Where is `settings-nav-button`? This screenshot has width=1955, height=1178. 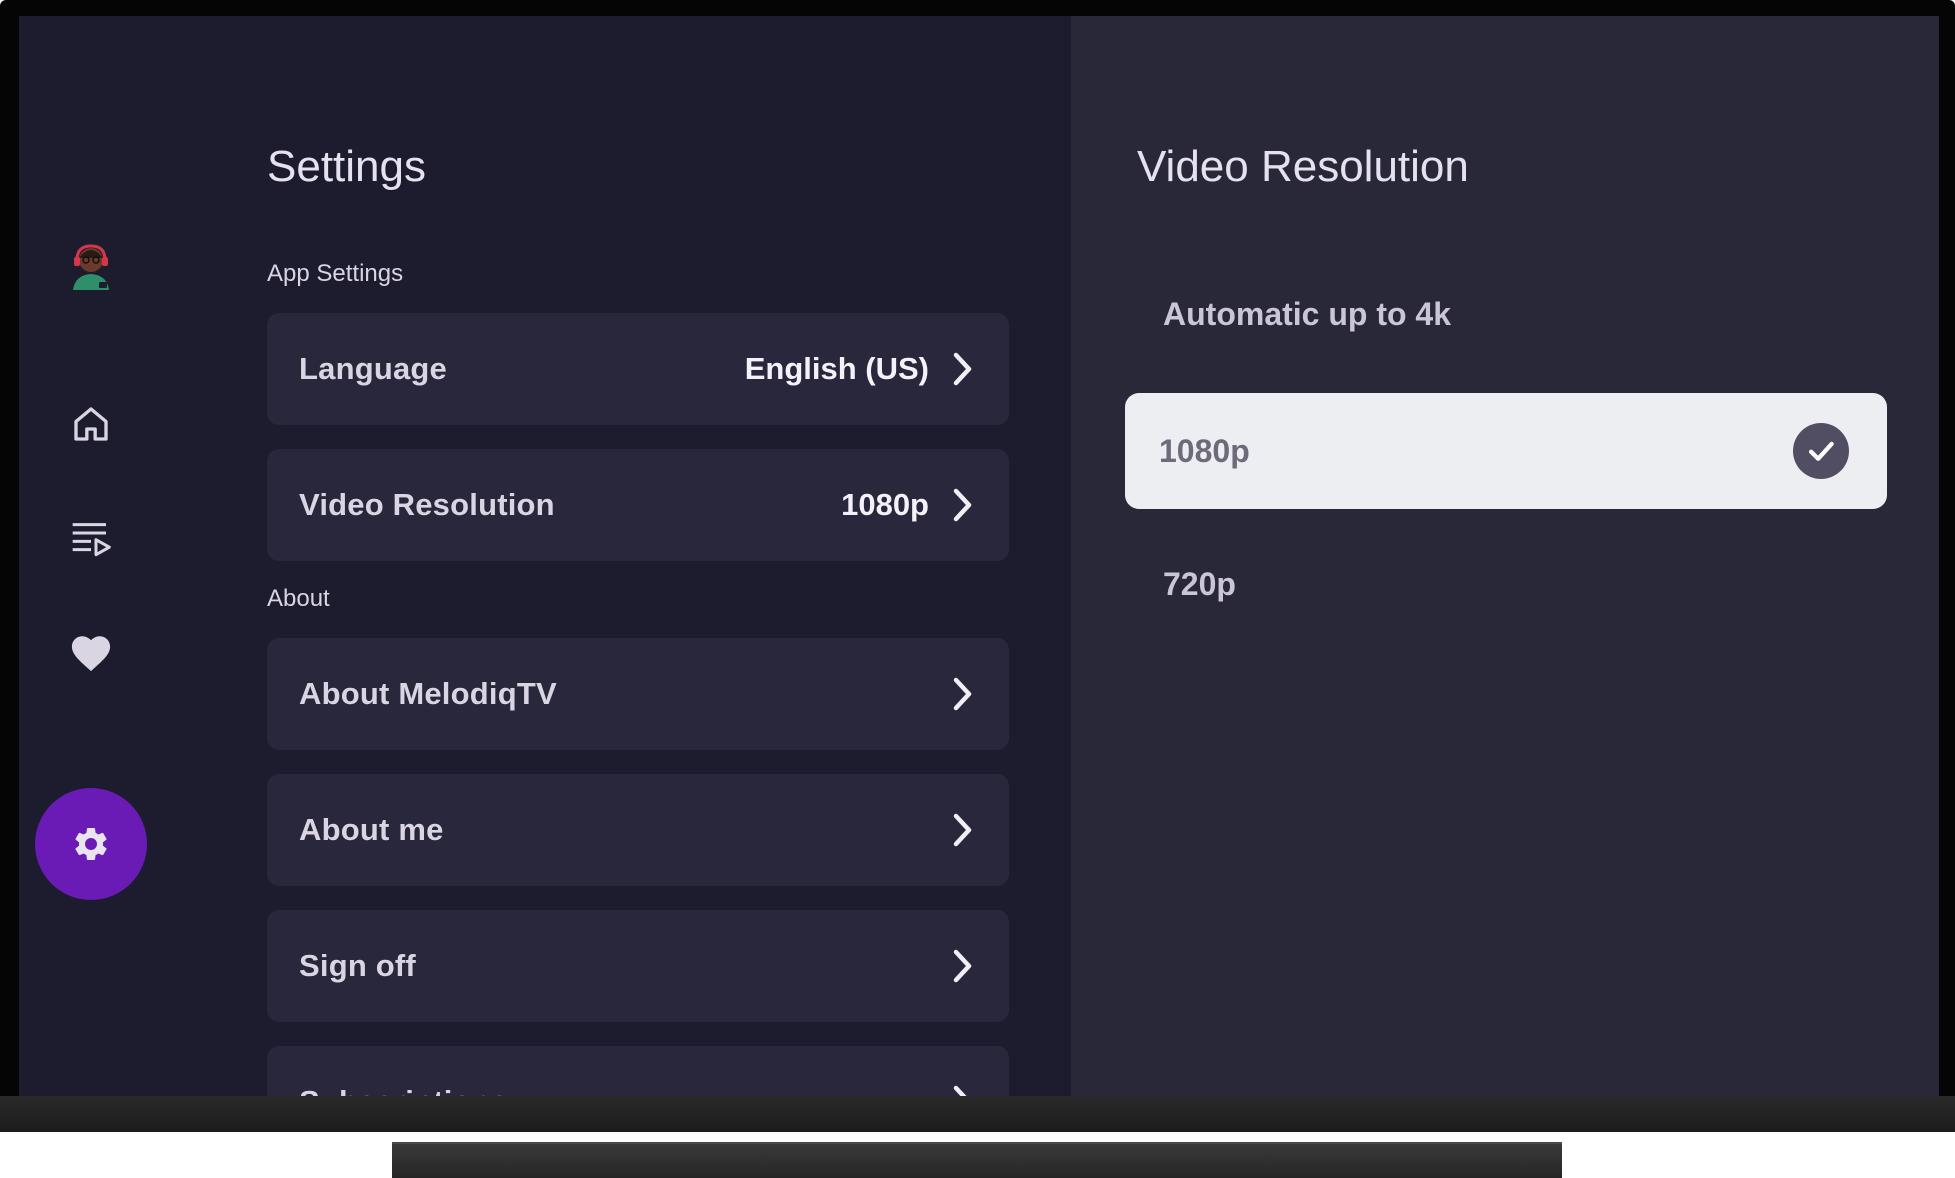 settings-nav-button is located at coordinates (91, 844).